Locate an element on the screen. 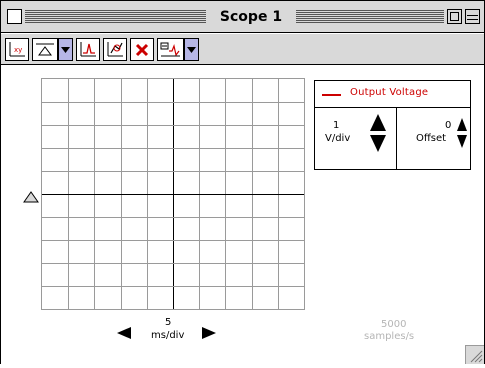 This screenshot has width=485, height=368. offset-label: Offset is located at coordinates (431, 138).